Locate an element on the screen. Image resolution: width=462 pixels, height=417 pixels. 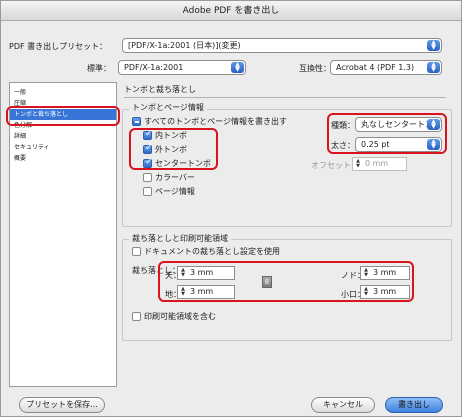
color-bars-checkbox: カラーバー is located at coordinates (169, 177).